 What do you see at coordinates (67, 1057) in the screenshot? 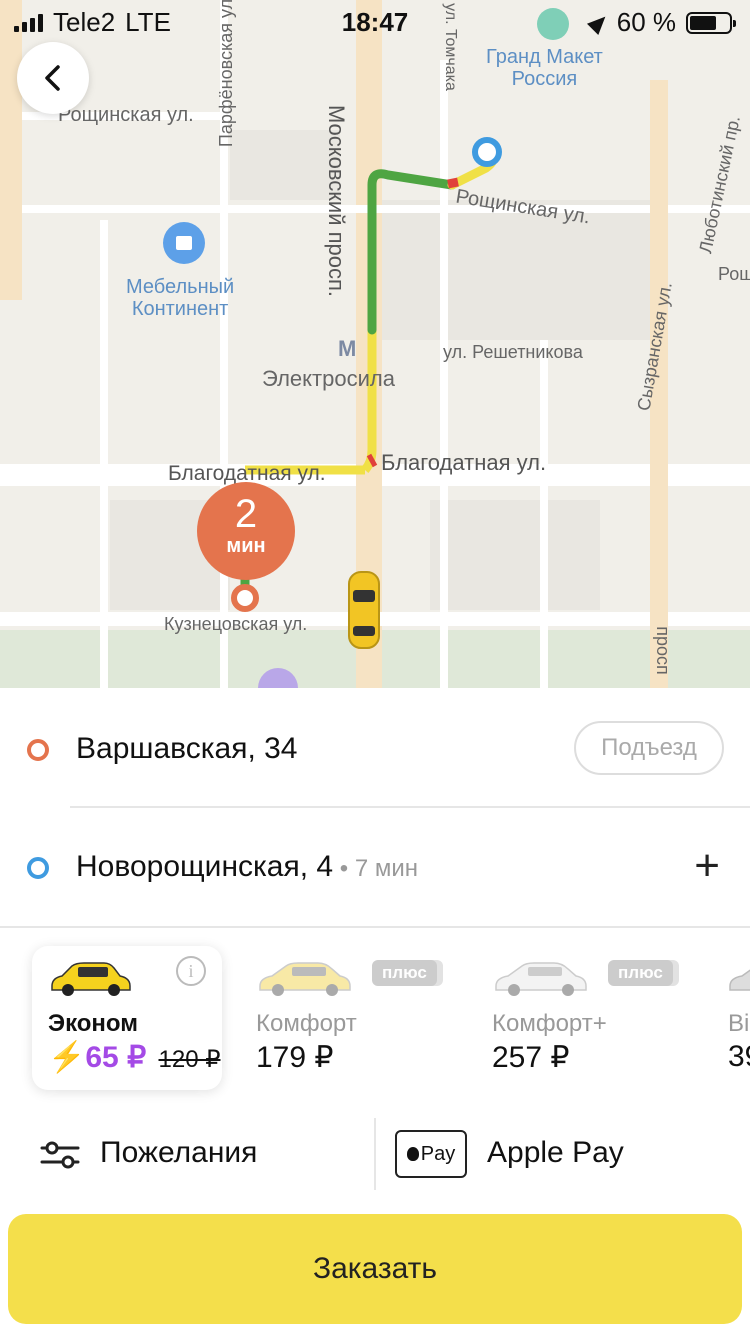
I see `lightning-icon: ⚡` at bounding box center [67, 1057].